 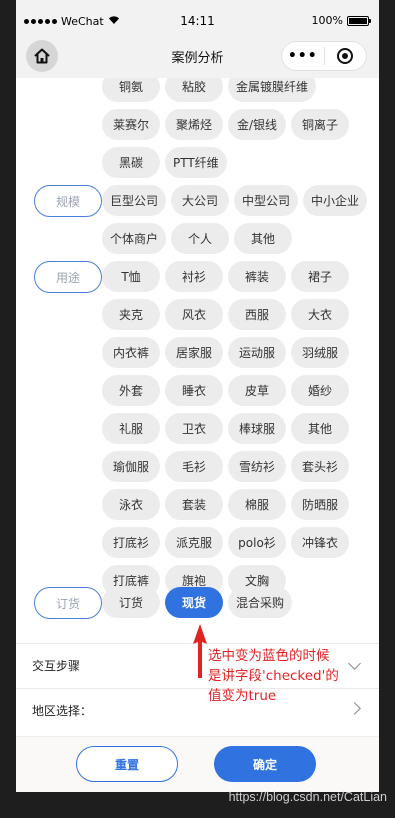 What do you see at coordinates (131, 542) in the screenshot?
I see `option-chip: 打底衫` at bounding box center [131, 542].